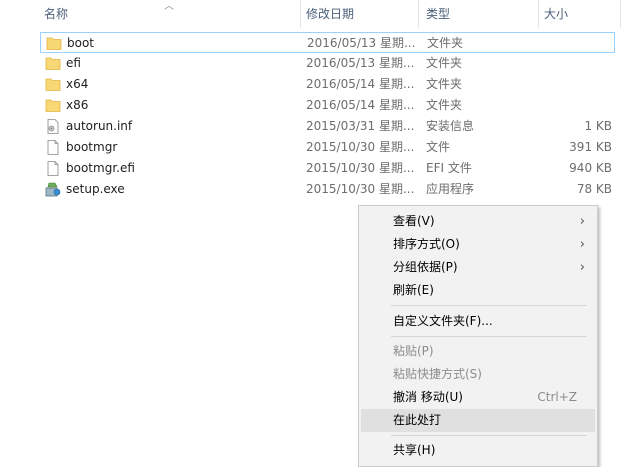 This screenshot has width=627, height=467. Describe the element at coordinates (590, 147) in the screenshot. I see `file-size: 391 KB` at that location.